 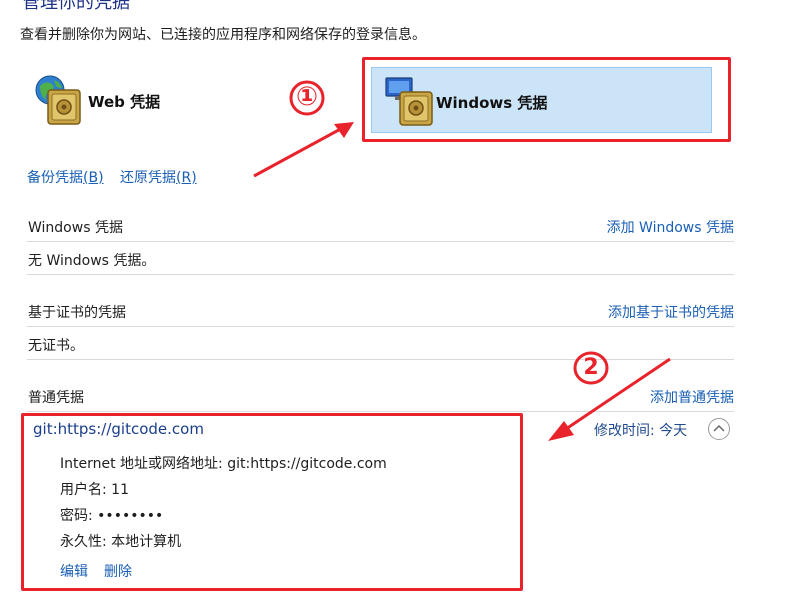 I want to click on annotation-marker-1-text: ①, so click(x=306, y=97).